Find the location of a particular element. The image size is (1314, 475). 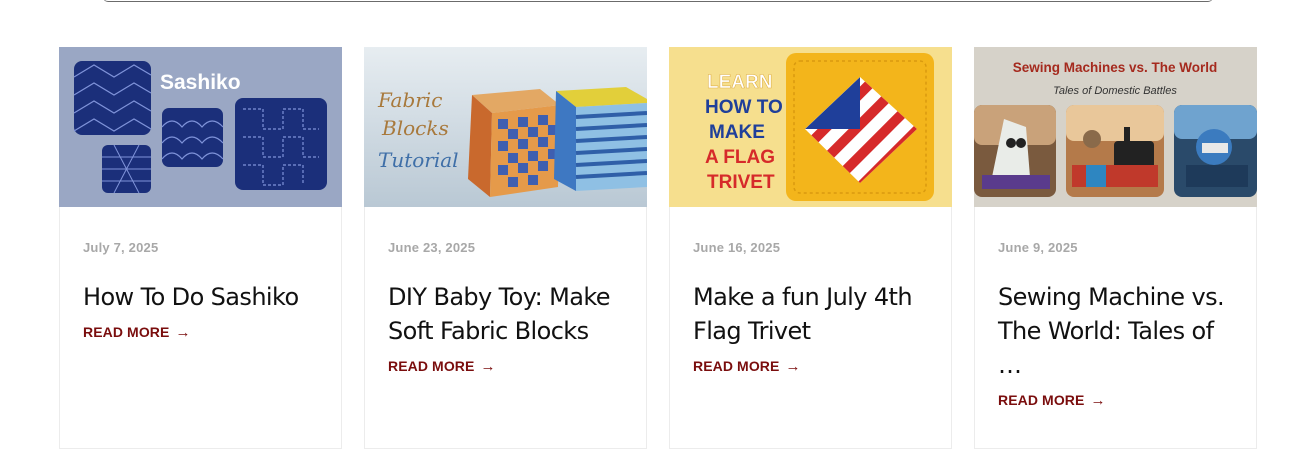

thumb-text: TRIVET is located at coordinates (741, 182).